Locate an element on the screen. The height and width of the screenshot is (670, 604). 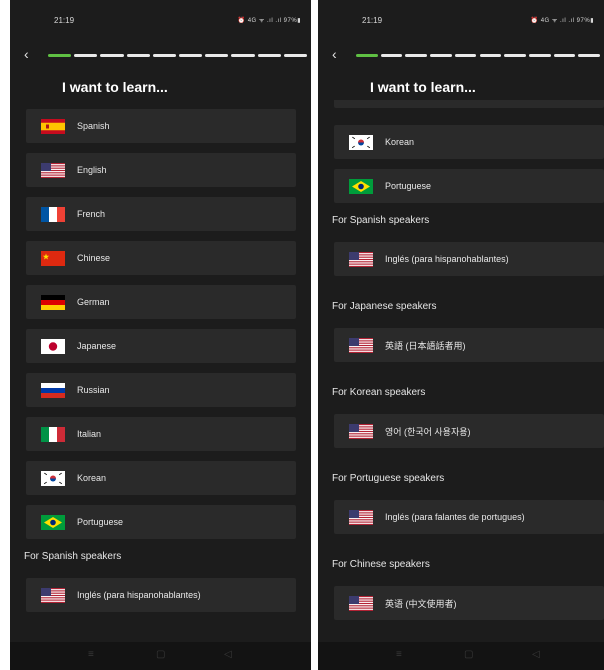
language-label: 英語 (日本語話者用) is located at coordinates (425, 345).